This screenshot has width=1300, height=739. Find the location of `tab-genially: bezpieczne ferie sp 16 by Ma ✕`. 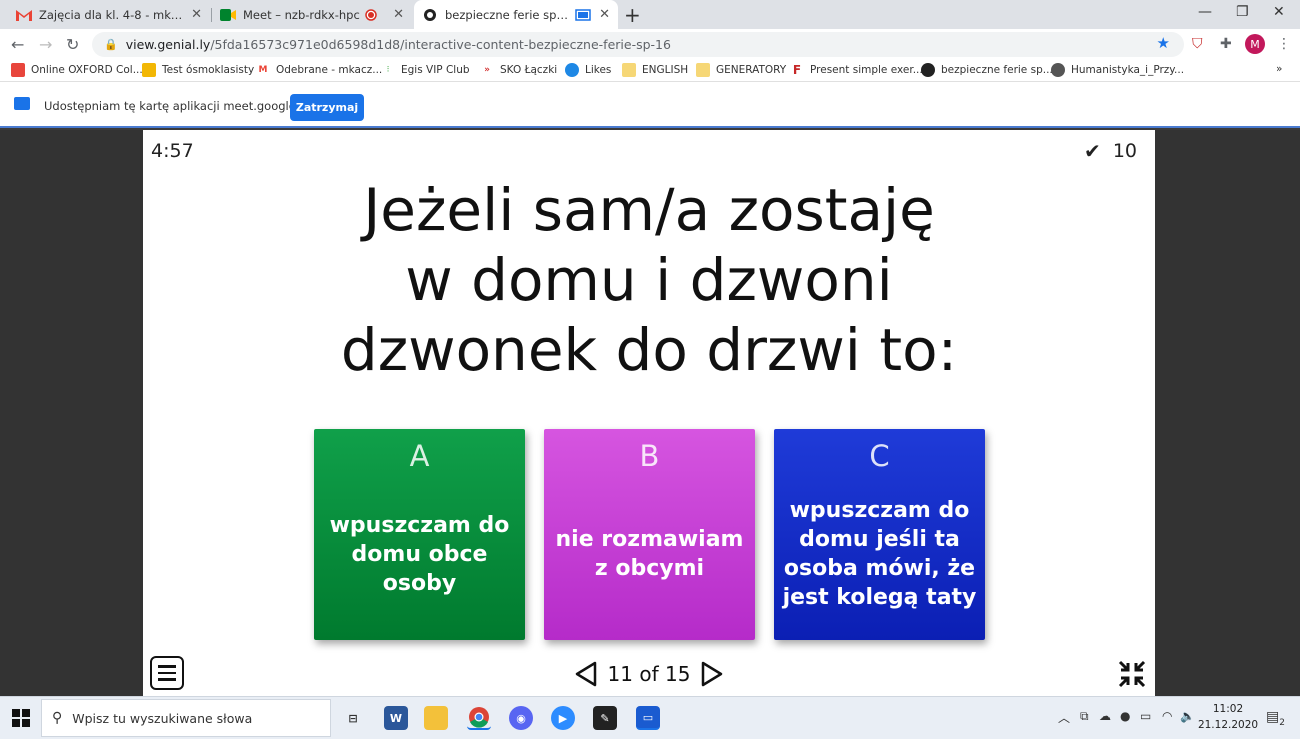

tab-genially: bezpieczne ferie sp 16 by Ma ✕ is located at coordinates (516, 14).